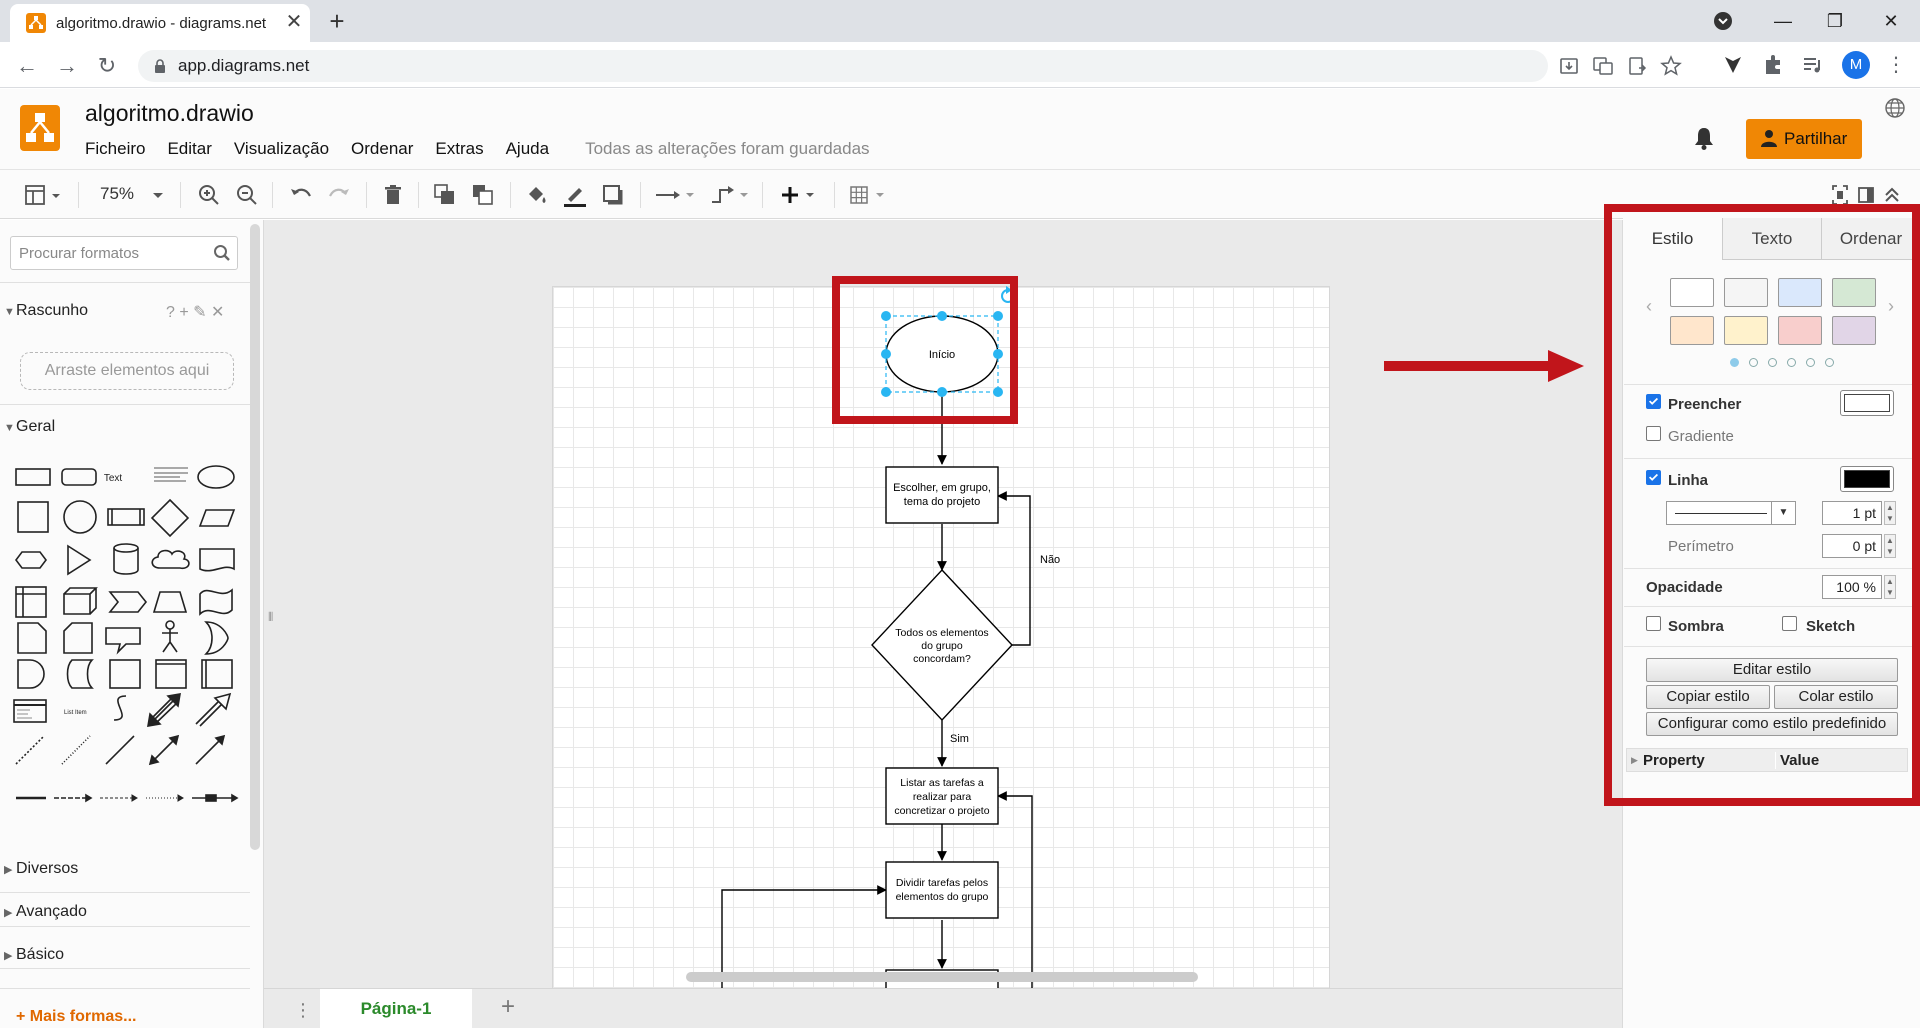  I want to click on address-bar: app.diagrams.net, so click(910, 66).